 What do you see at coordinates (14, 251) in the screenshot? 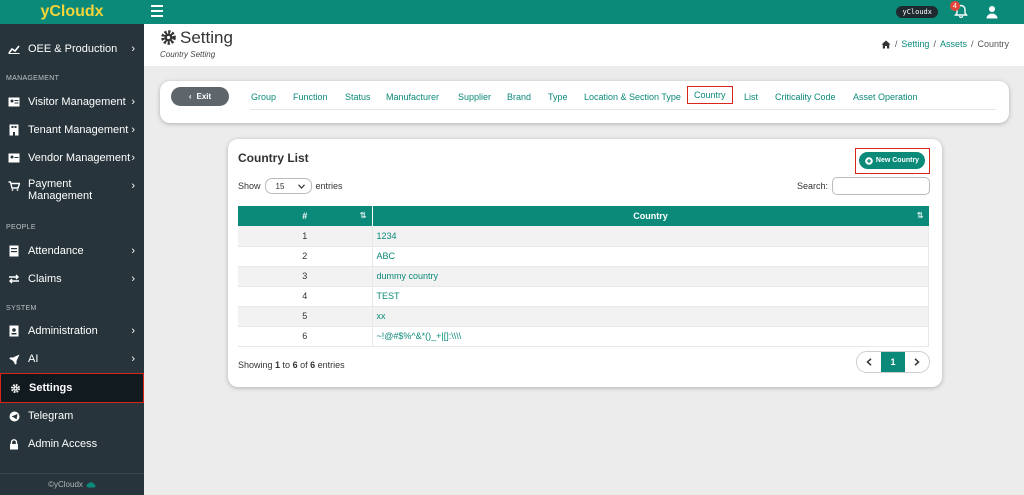
I see `badge-icon` at bounding box center [14, 251].